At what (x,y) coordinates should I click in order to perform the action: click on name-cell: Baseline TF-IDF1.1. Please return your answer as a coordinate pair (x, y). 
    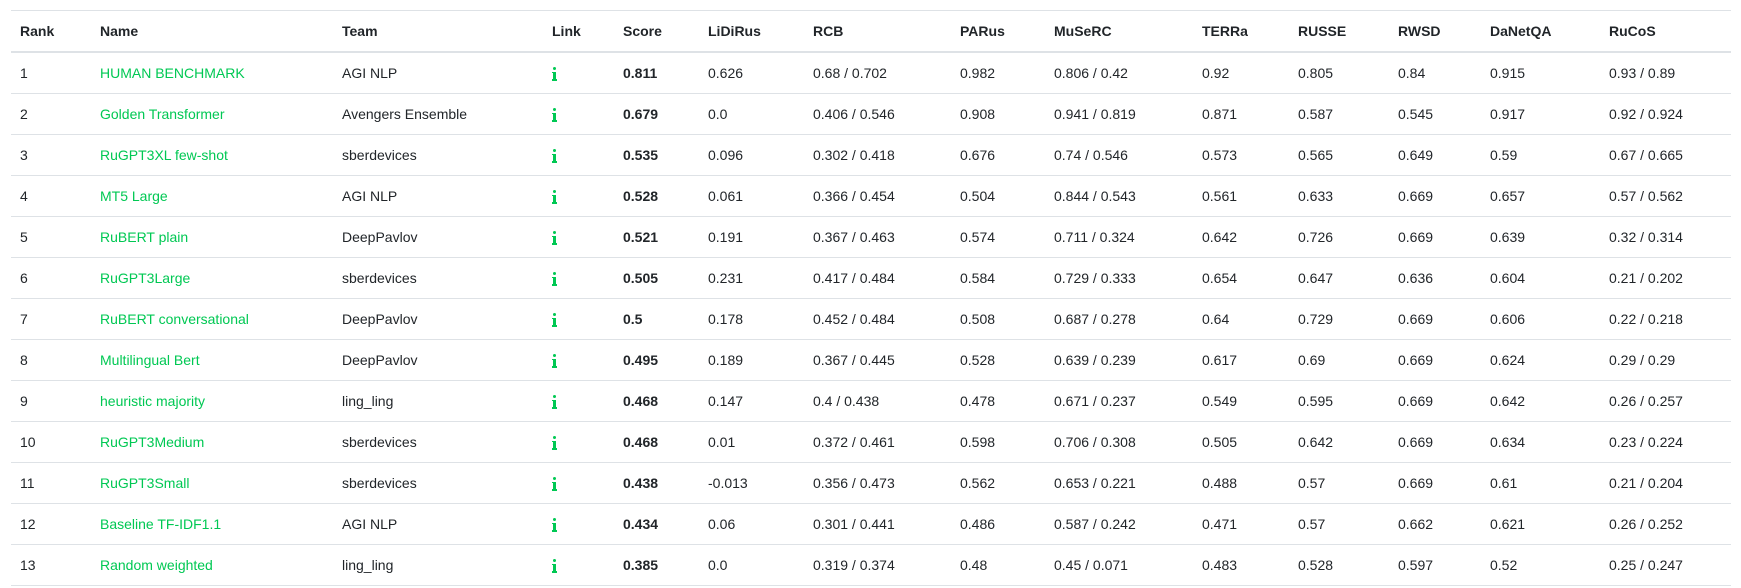
    Looking at the image, I should click on (212, 524).